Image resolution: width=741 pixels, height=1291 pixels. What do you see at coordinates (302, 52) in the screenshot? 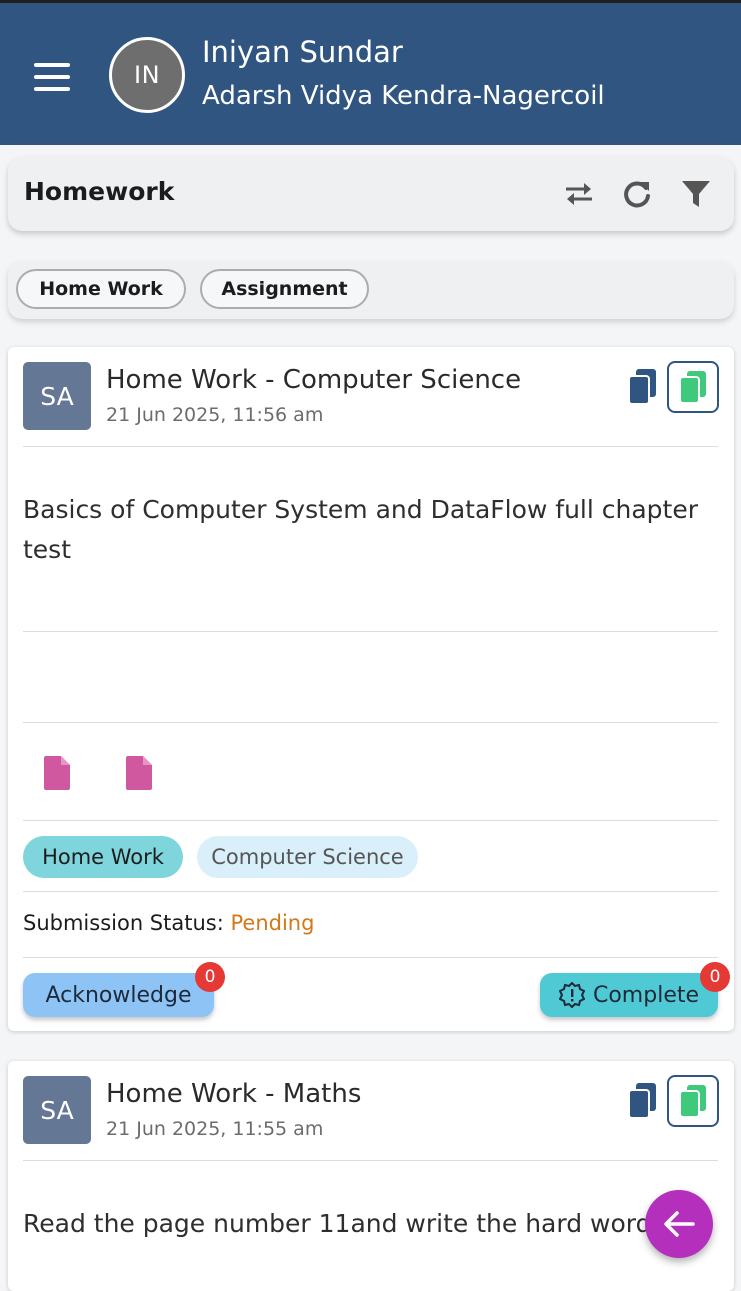
I see `user-name: Iniyan Sundar` at bounding box center [302, 52].